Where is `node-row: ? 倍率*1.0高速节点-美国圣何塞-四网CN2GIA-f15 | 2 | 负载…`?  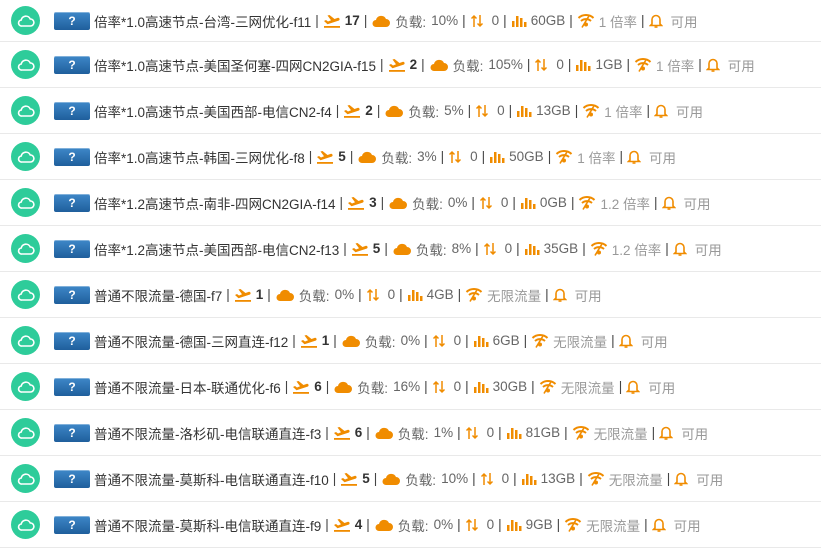
node-row: ? 倍率*1.0高速节点-美国圣何塞-四网CN2GIA-f15 | 2 | 负载… is located at coordinates (410, 65).